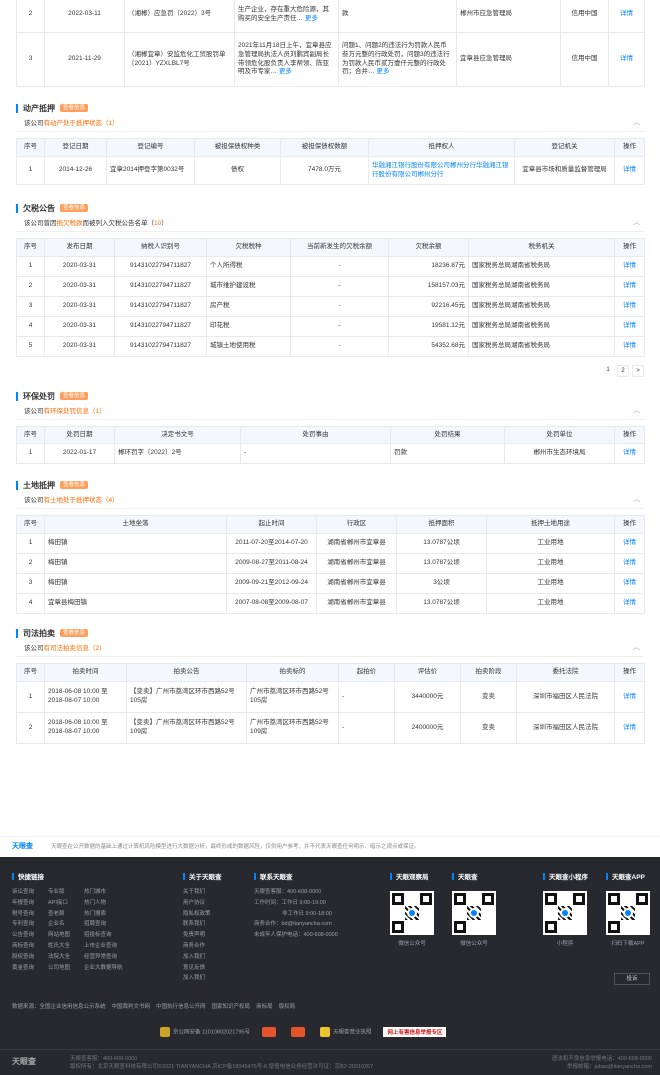  What do you see at coordinates (339, 247) in the screenshot?
I see `column-header: 当前新发生的欠税余额` at bounding box center [339, 247].